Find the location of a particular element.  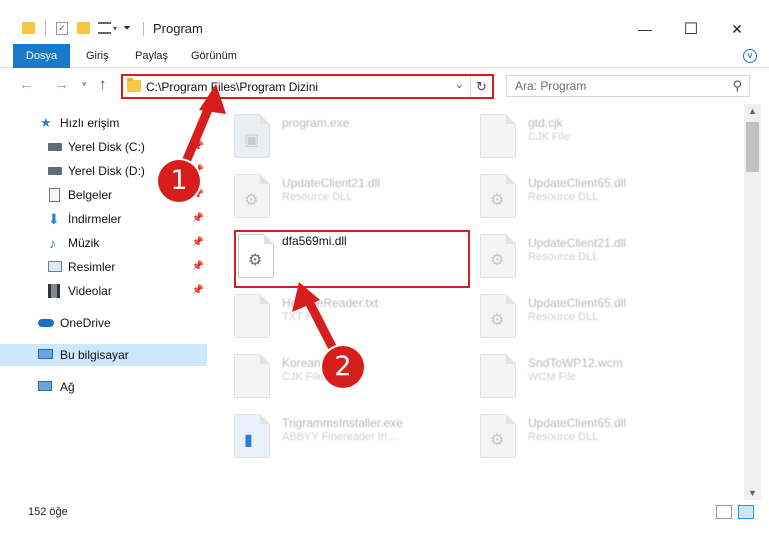

computer-icon is located at coordinates (45, 354).